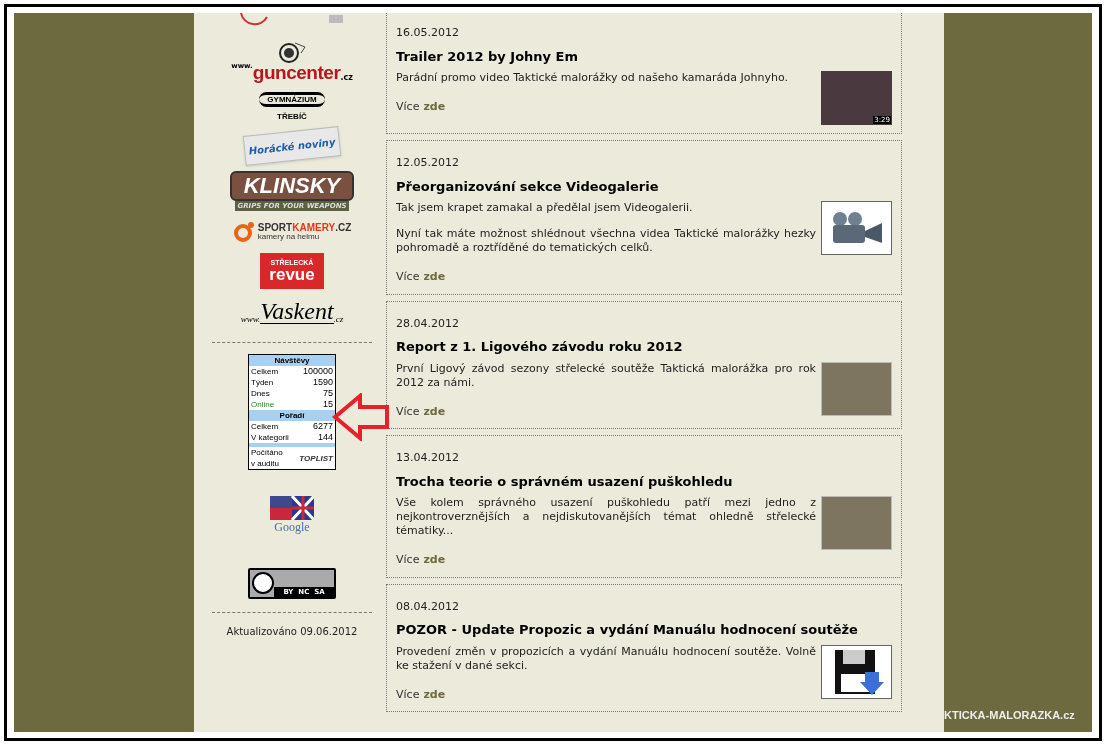 The width and height of the screenshot is (1106, 746). I want to click on post-text: První Ligový závod sezony střelecké soutěže Taktická malorážka pro rok 2012 za námi., so click(606, 375).